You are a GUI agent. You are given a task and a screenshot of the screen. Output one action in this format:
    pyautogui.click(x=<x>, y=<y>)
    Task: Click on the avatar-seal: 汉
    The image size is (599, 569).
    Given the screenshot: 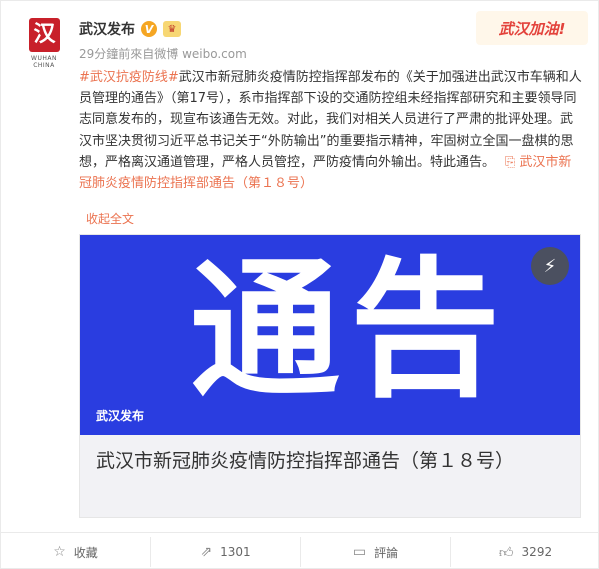 What is the action you would take?
    pyautogui.click(x=44, y=35)
    